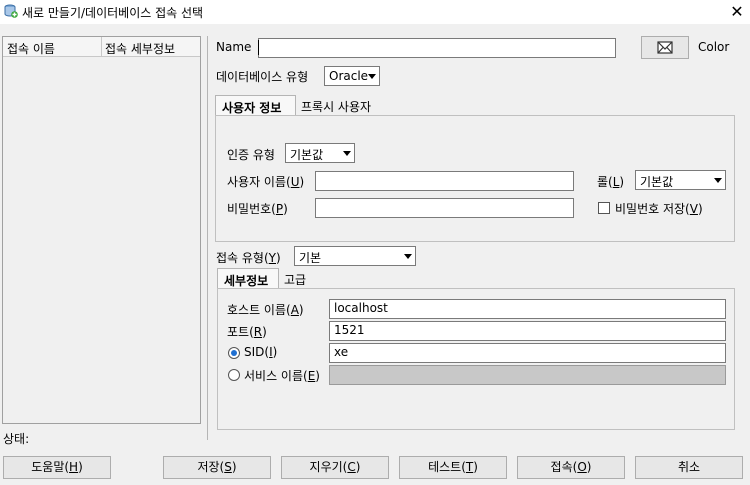  Describe the element at coordinates (349, 76) in the screenshot. I see `db-type-value: Oracle` at that location.